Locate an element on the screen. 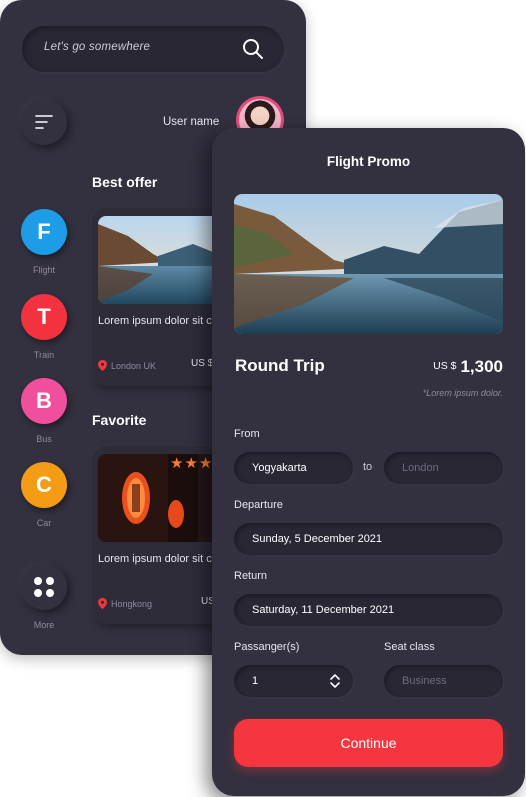 The height and width of the screenshot is (797, 526). train-icon: T is located at coordinates (44, 317).